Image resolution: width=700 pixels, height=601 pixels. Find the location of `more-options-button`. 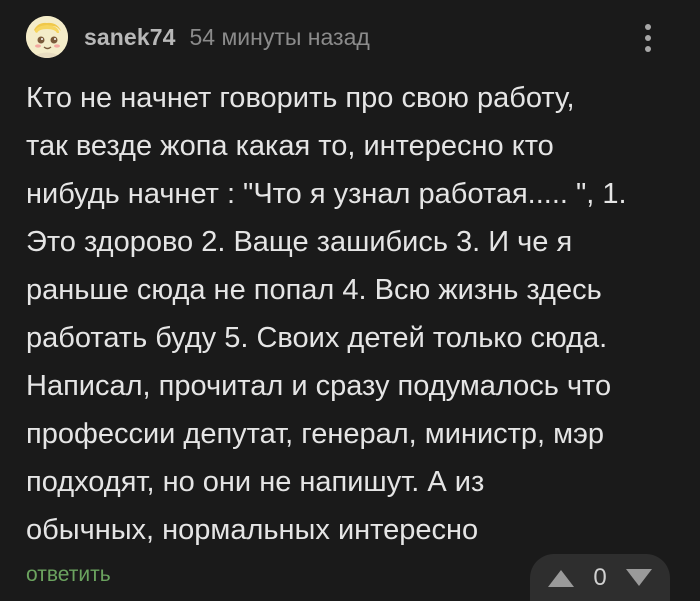

more-options-button is located at coordinates (648, 38).